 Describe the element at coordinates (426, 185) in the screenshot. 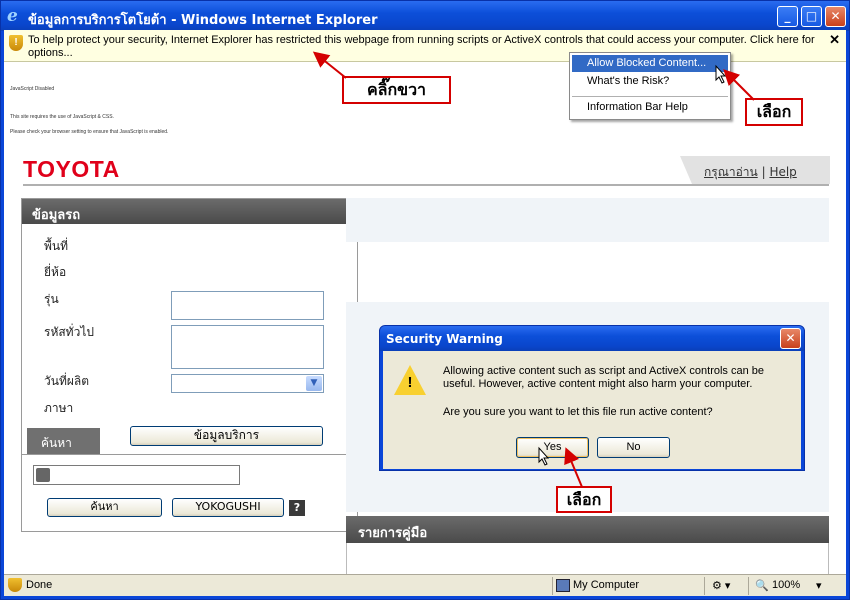

I see `header-divider` at that location.